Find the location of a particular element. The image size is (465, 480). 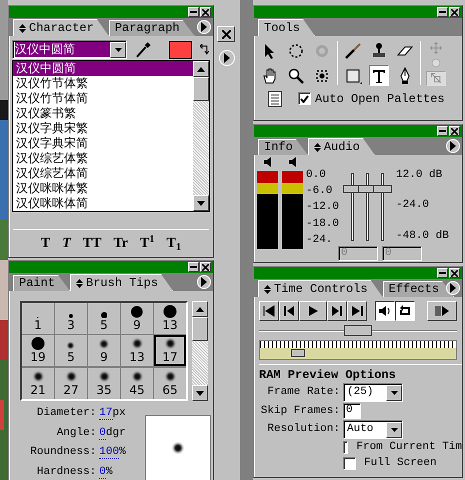

all-caps-button: TT is located at coordinates (92, 244).